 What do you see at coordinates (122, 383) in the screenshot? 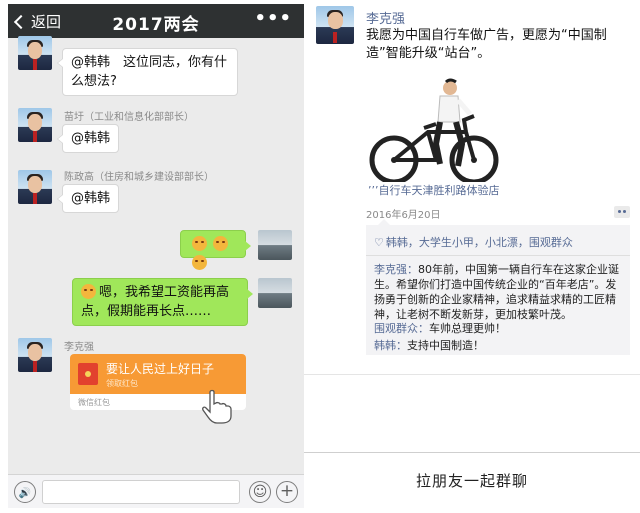
I see `red-packet-subtitle: 领取红包` at bounding box center [122, 383].